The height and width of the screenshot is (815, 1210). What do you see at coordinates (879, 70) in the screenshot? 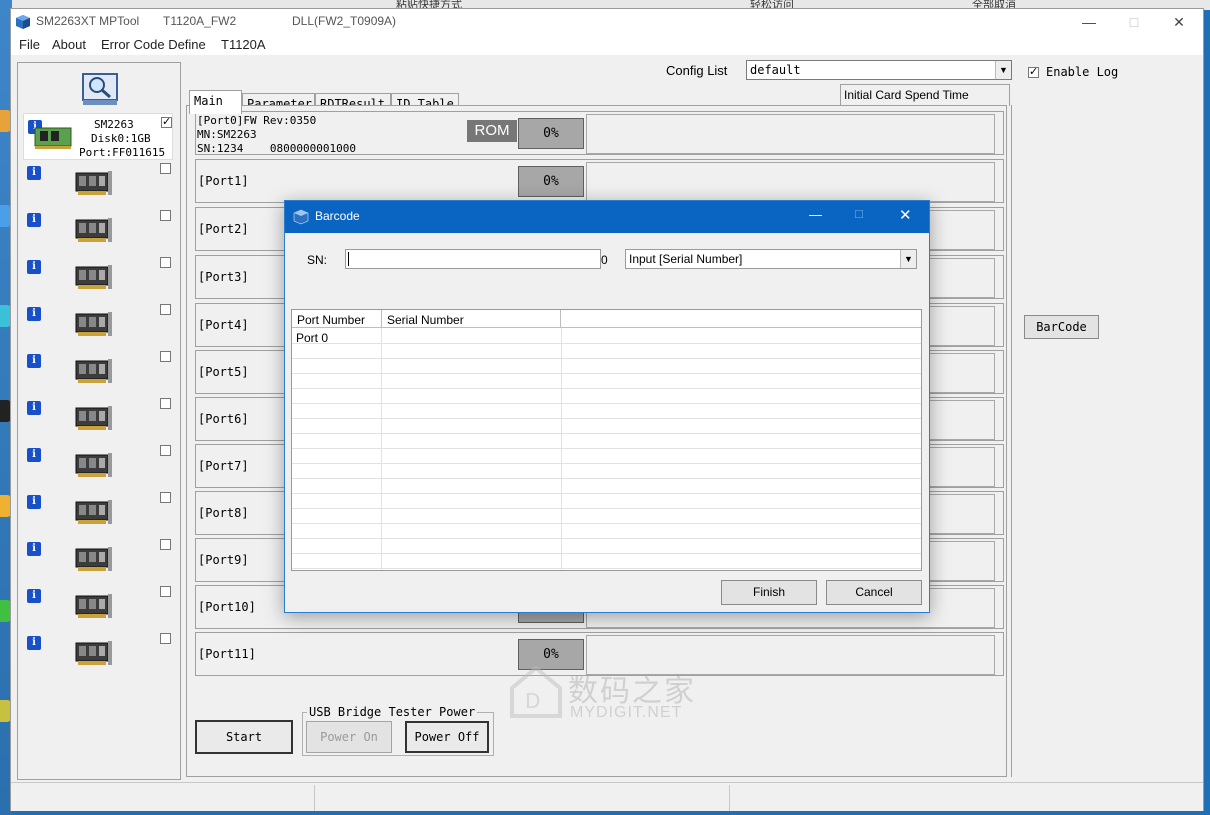
I see `config-list-select: default ▼` at bounding box center [879, 70].